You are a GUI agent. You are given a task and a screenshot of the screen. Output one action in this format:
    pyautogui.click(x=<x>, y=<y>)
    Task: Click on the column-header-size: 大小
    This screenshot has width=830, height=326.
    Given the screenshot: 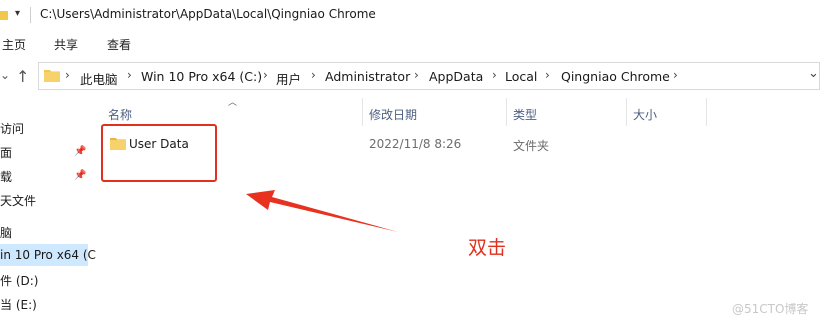 What is the action you would take?
    pyautogui.click(x=645, y=114)
    